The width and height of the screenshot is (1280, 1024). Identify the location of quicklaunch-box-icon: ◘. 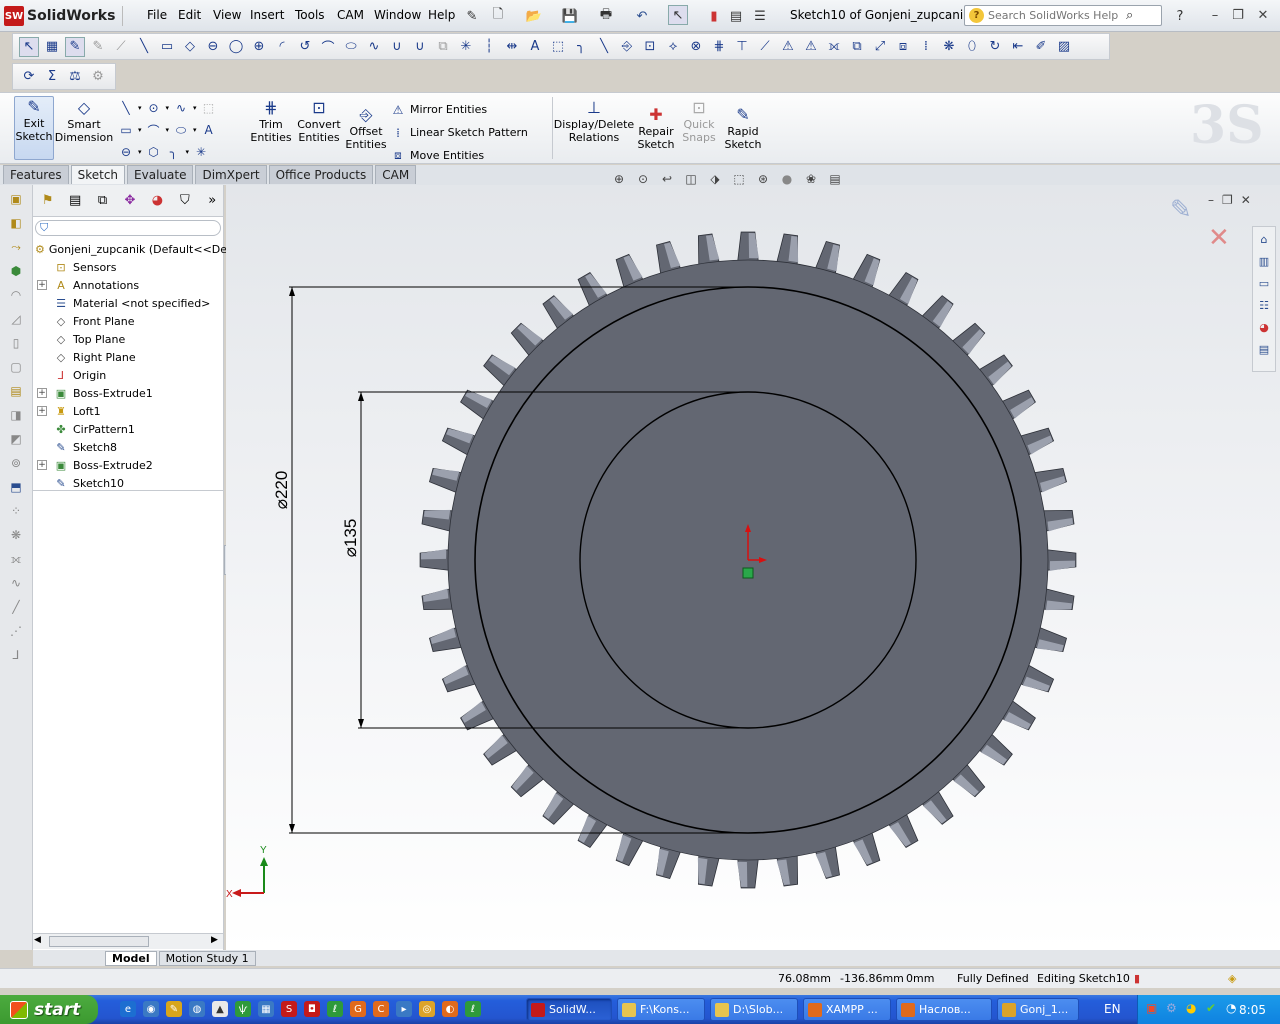
(312, 1009).